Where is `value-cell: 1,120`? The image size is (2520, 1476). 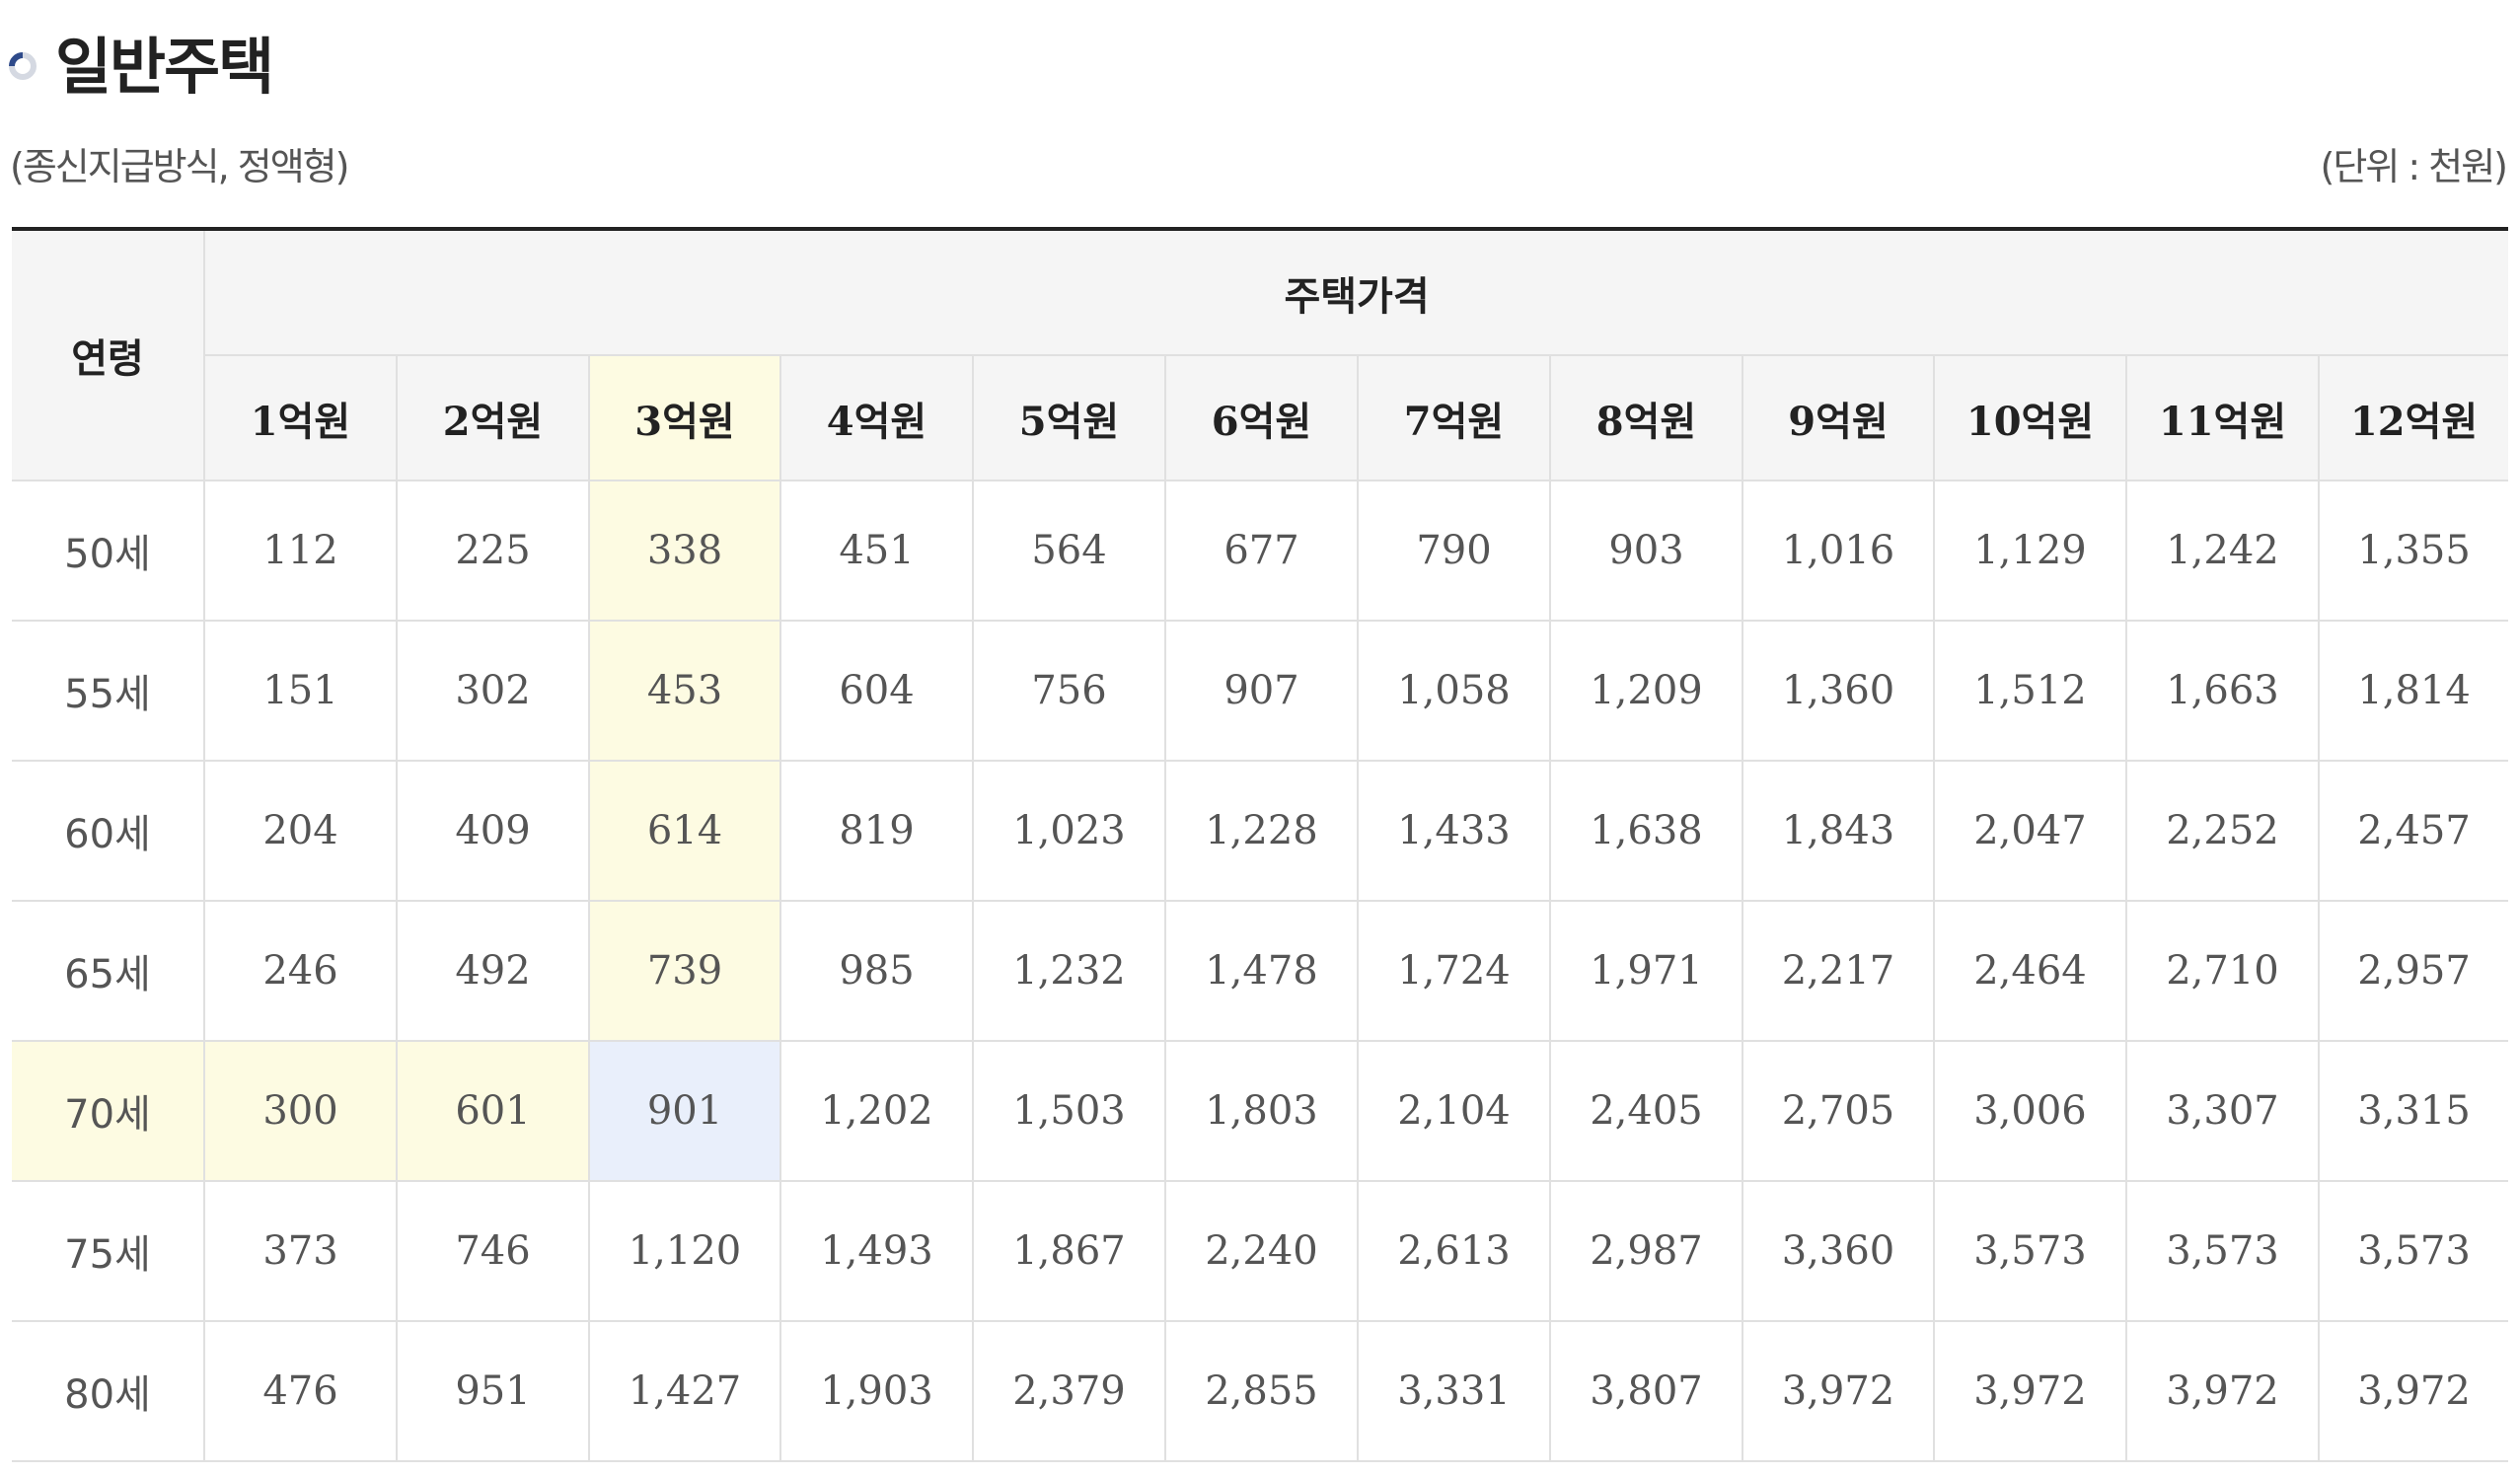
value-cell: 1,120 is located at coordinates (684, 1251).